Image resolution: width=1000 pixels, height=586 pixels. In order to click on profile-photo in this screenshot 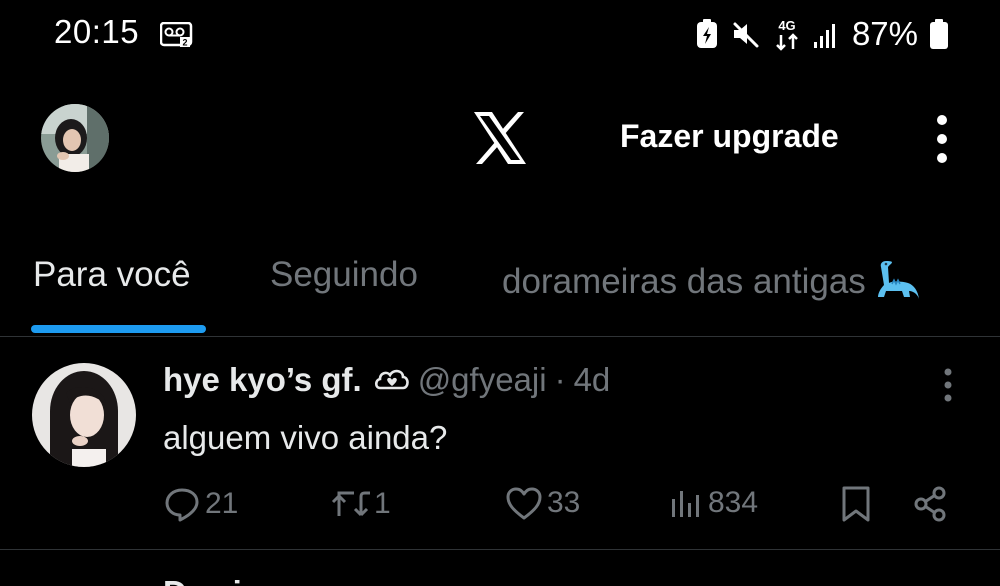, I will do `click(75, 138)`.